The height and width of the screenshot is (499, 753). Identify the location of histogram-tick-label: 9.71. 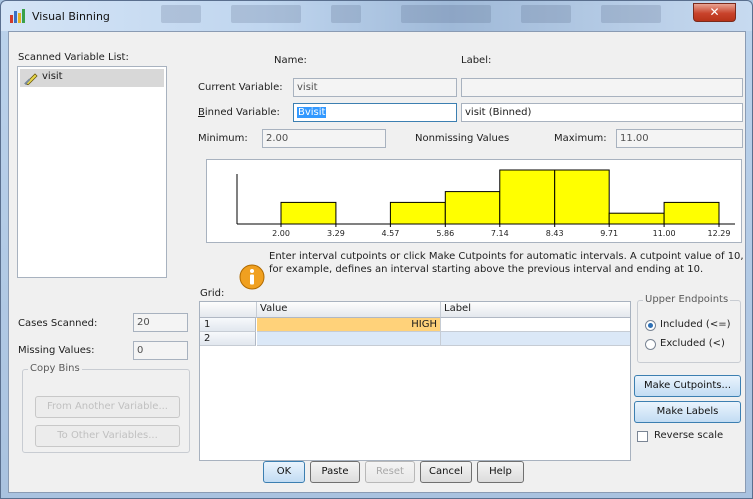
(609, 233).